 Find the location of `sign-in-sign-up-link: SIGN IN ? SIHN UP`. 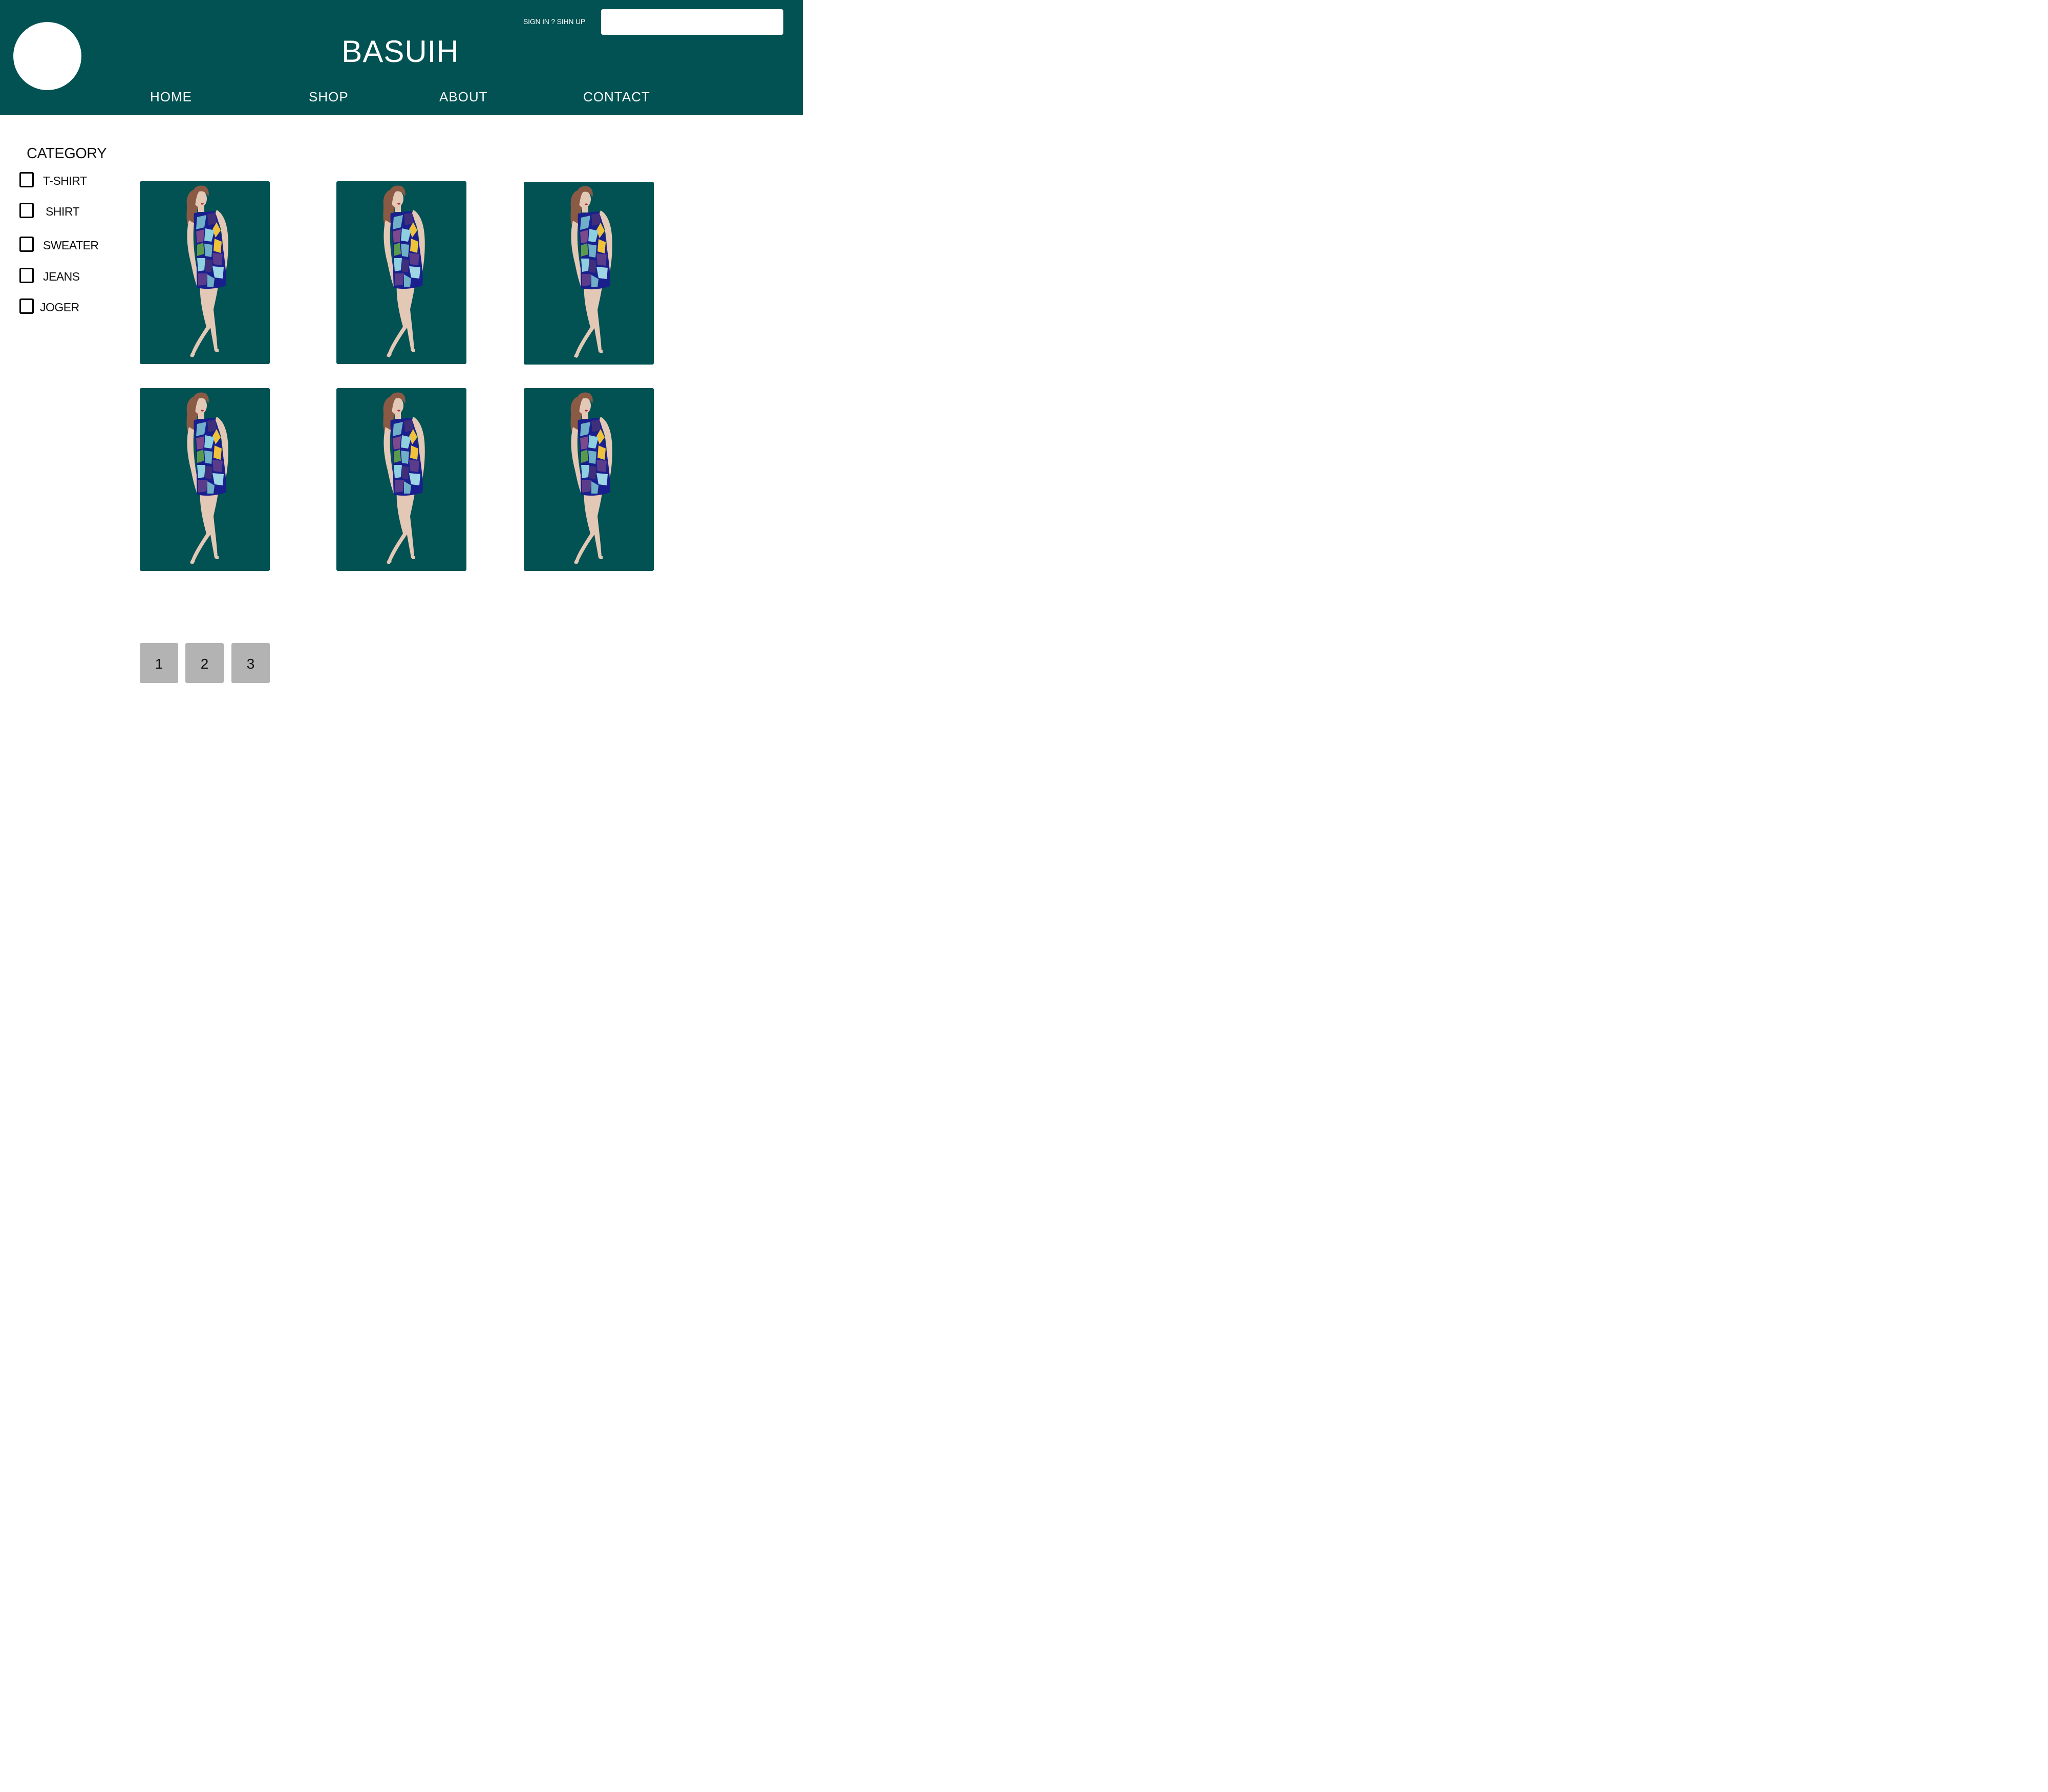

sign-in-sign-up-link: SIGN IN ? SIHN UP is located at coordinates (554, 21).